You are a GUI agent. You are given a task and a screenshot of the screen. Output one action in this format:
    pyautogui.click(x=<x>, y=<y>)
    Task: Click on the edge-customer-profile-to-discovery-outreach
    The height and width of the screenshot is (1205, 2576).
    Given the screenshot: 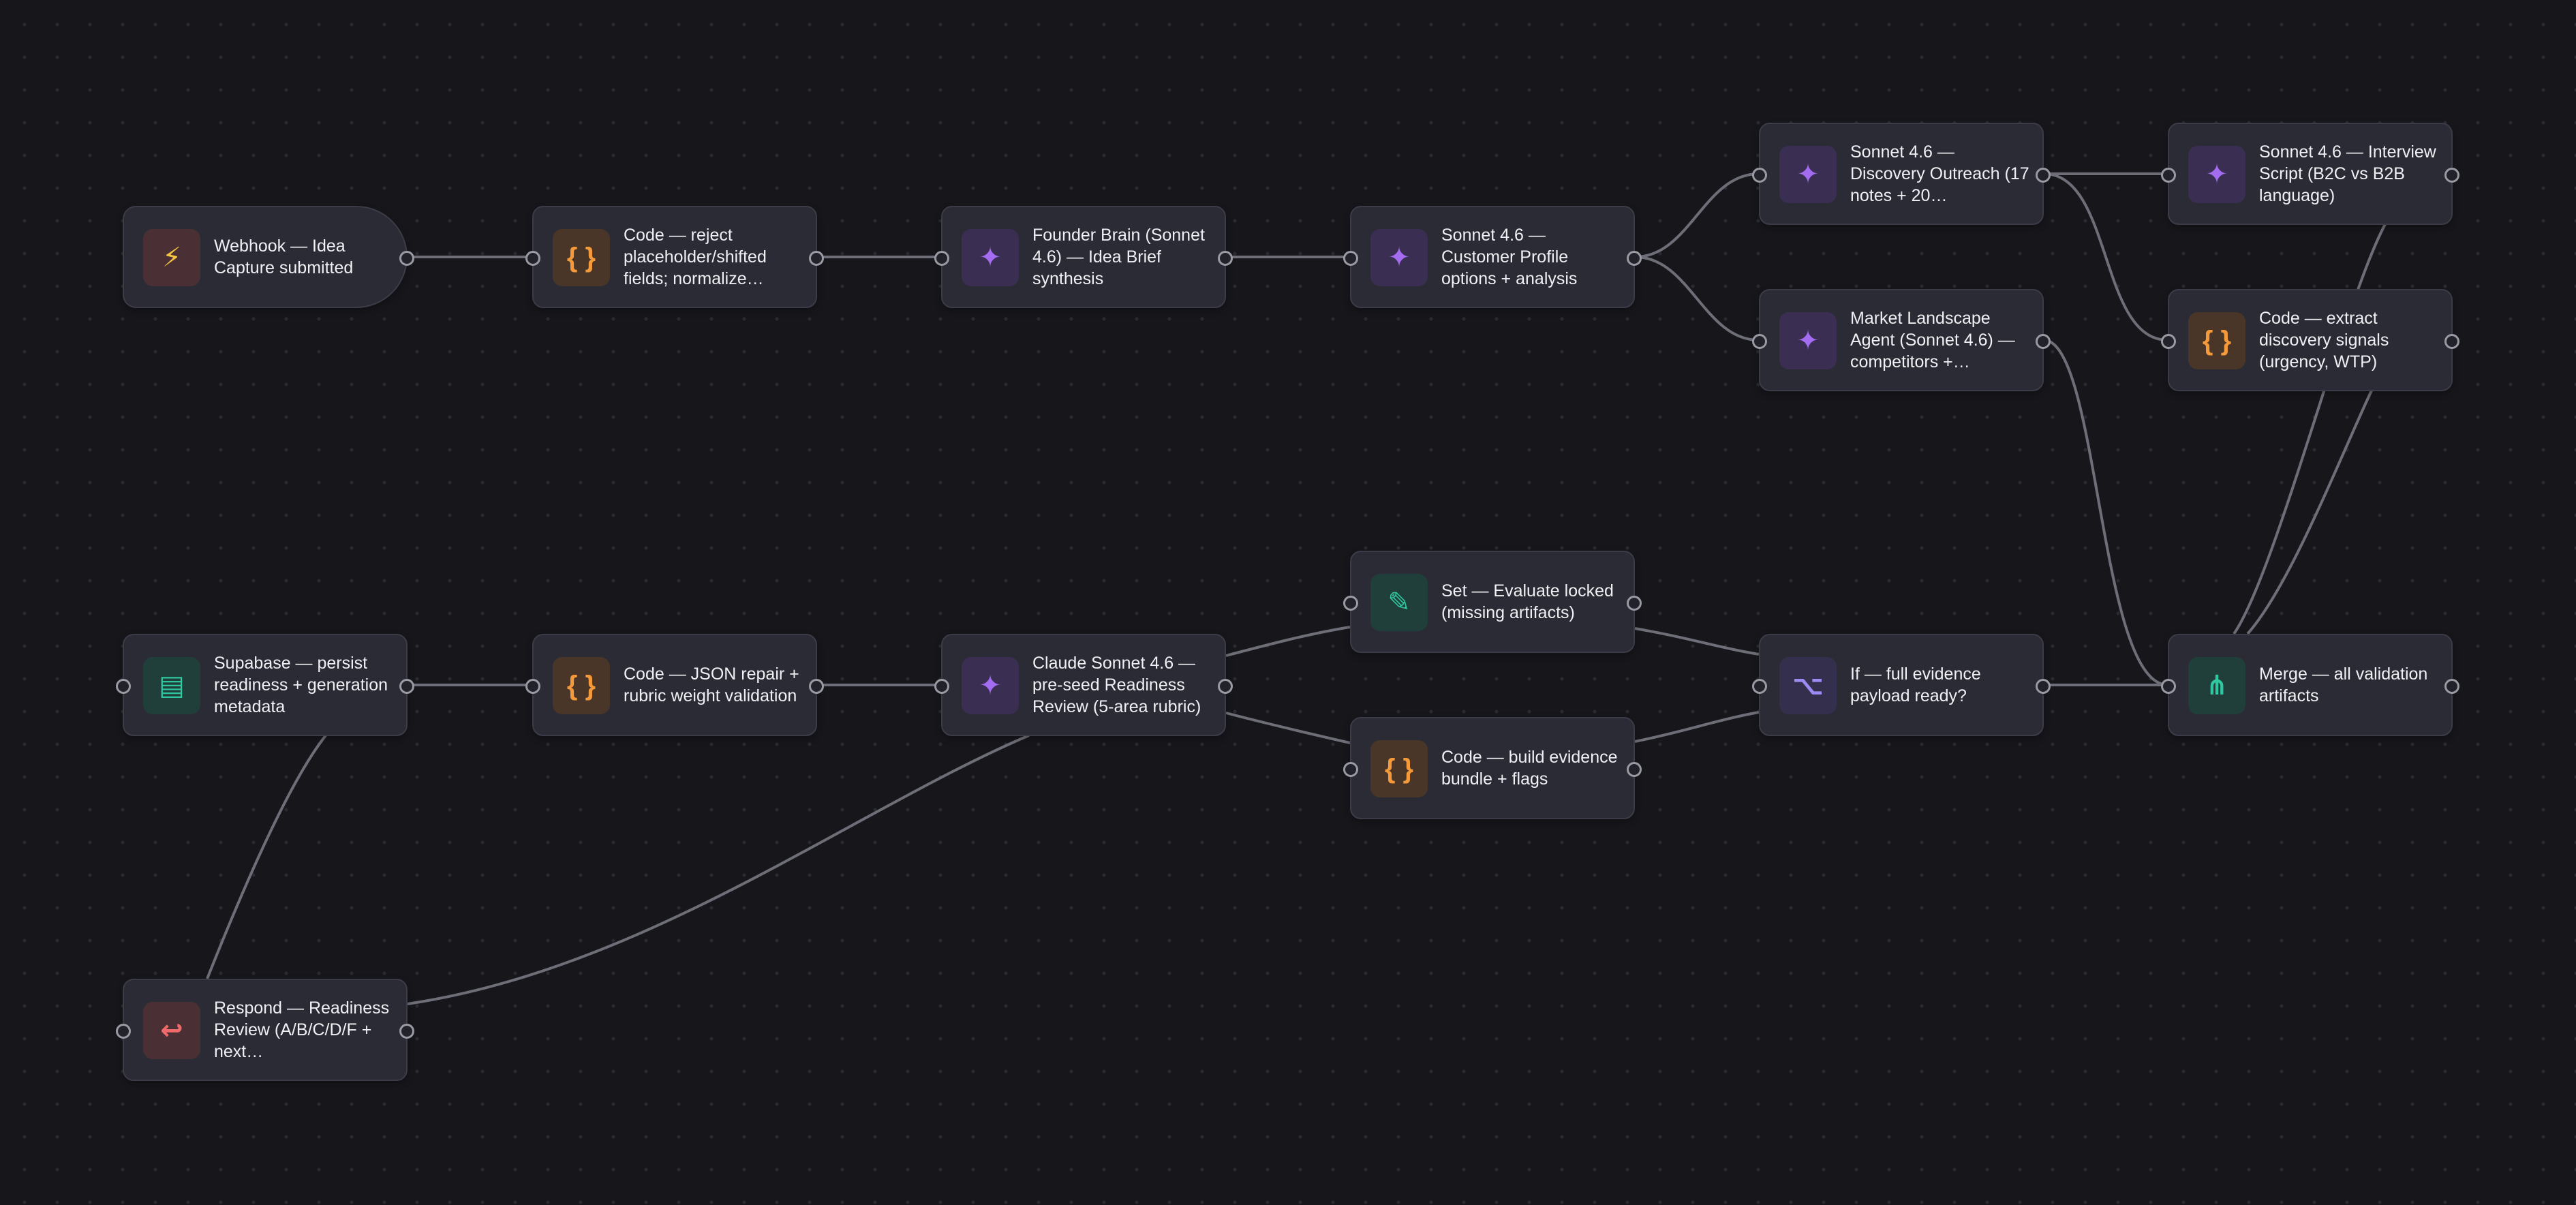 What is the action you would take?
    pyautogui.click(x=1697, y=215)
    